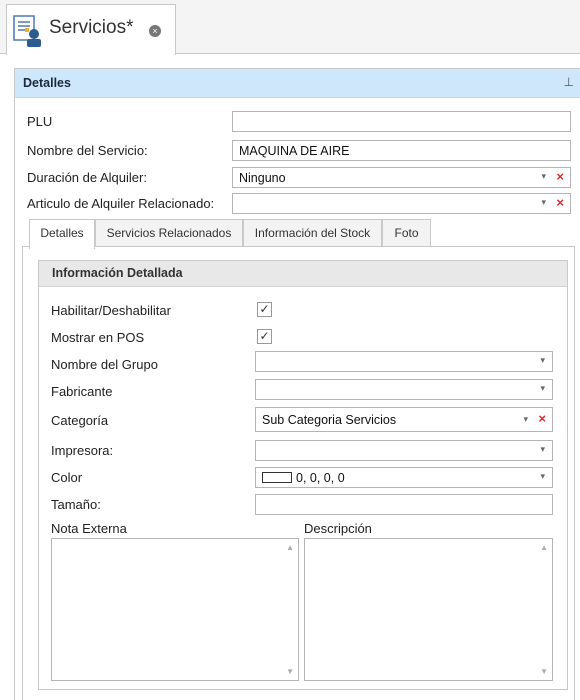 Image resolution: width=580 pixels, height=700 pixels. Describe the element at coordinates (262, 178) in the screenshot. I see `rental-duration-value: Ninguno` at that location.